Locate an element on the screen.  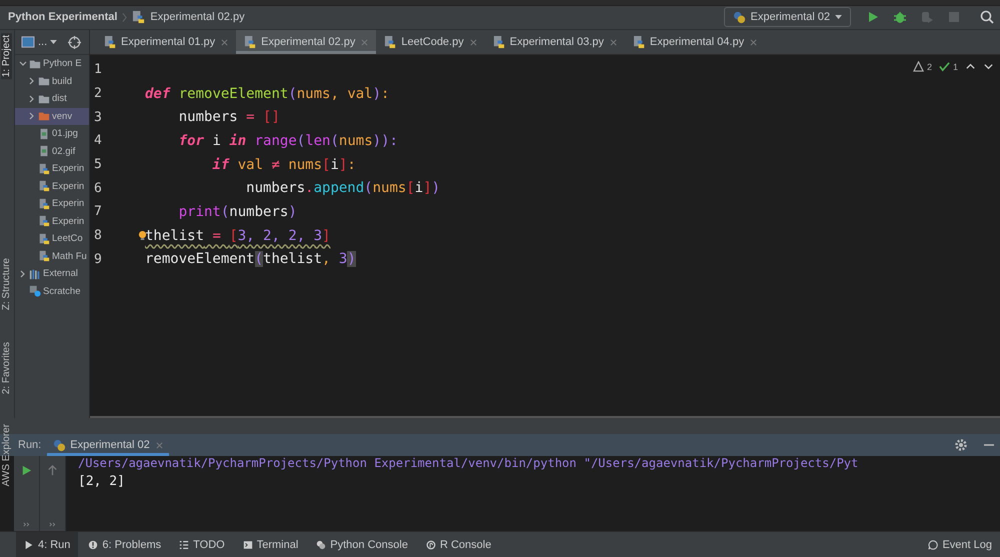
scratch-icon is located at coordinates (35, 291).